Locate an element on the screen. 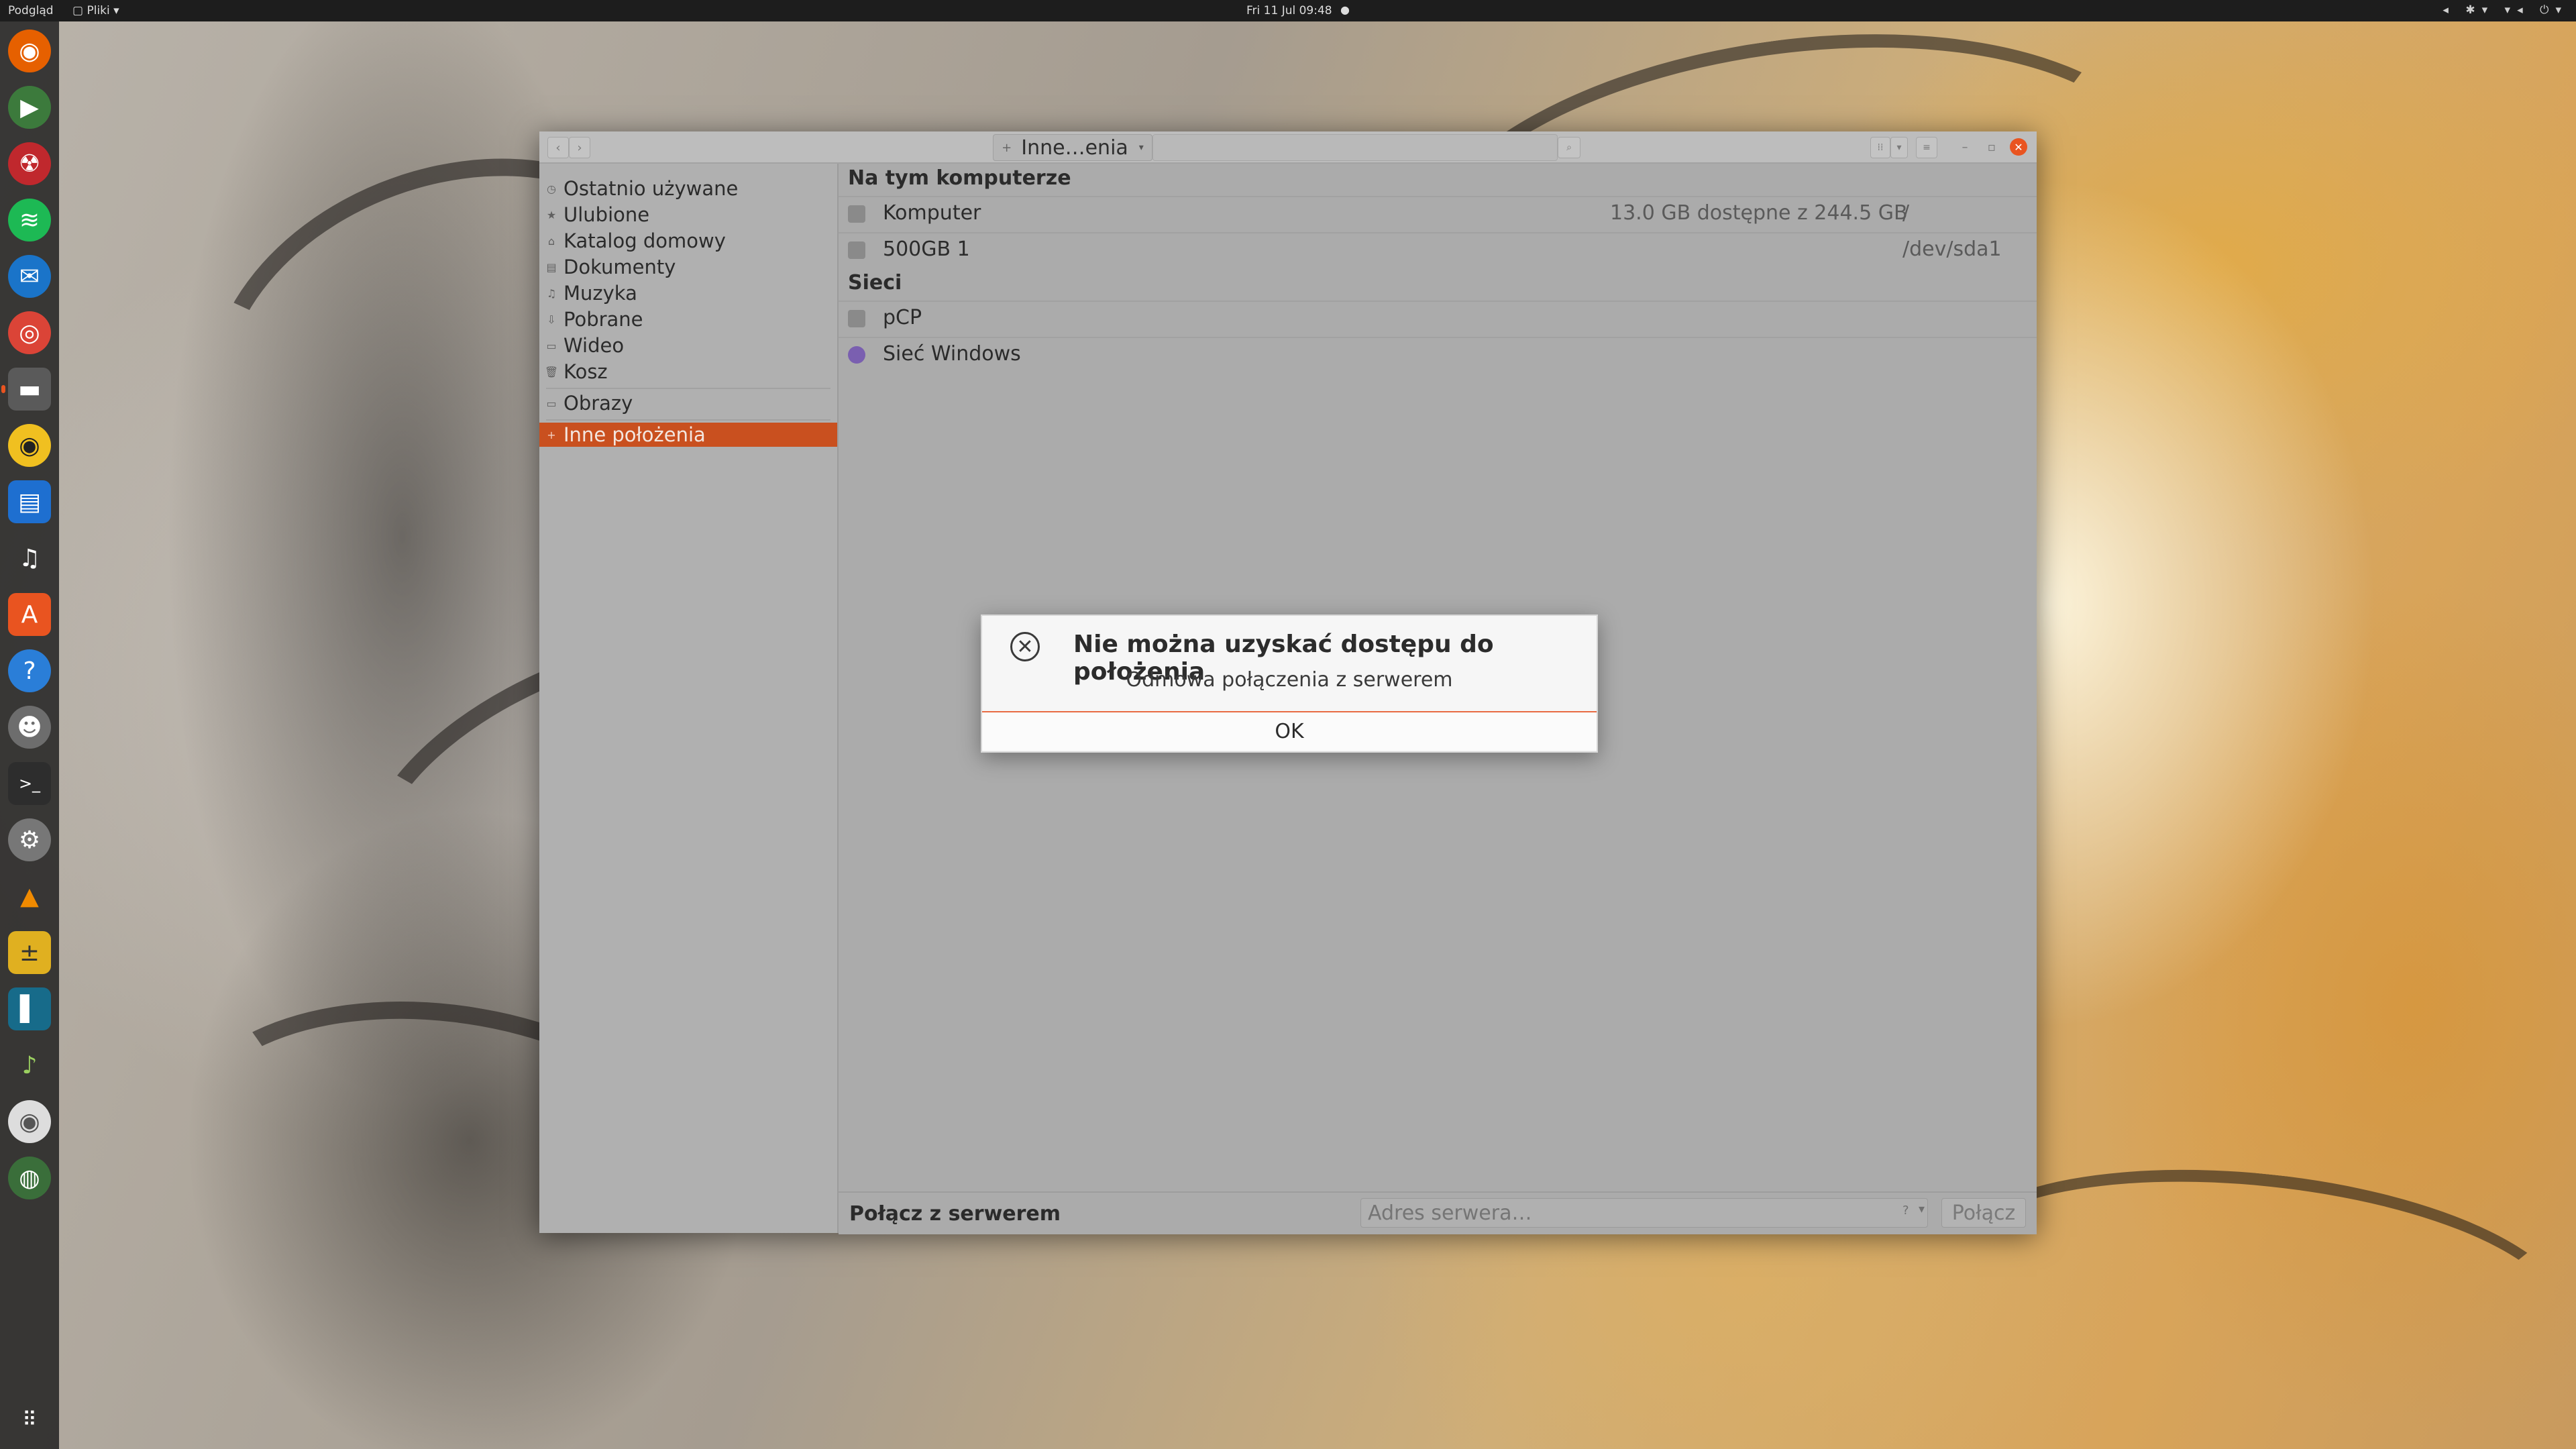 This screenshot has height=1449, width=2576. thunderbird-icon: ✉ is located at coordinates (29, 276).